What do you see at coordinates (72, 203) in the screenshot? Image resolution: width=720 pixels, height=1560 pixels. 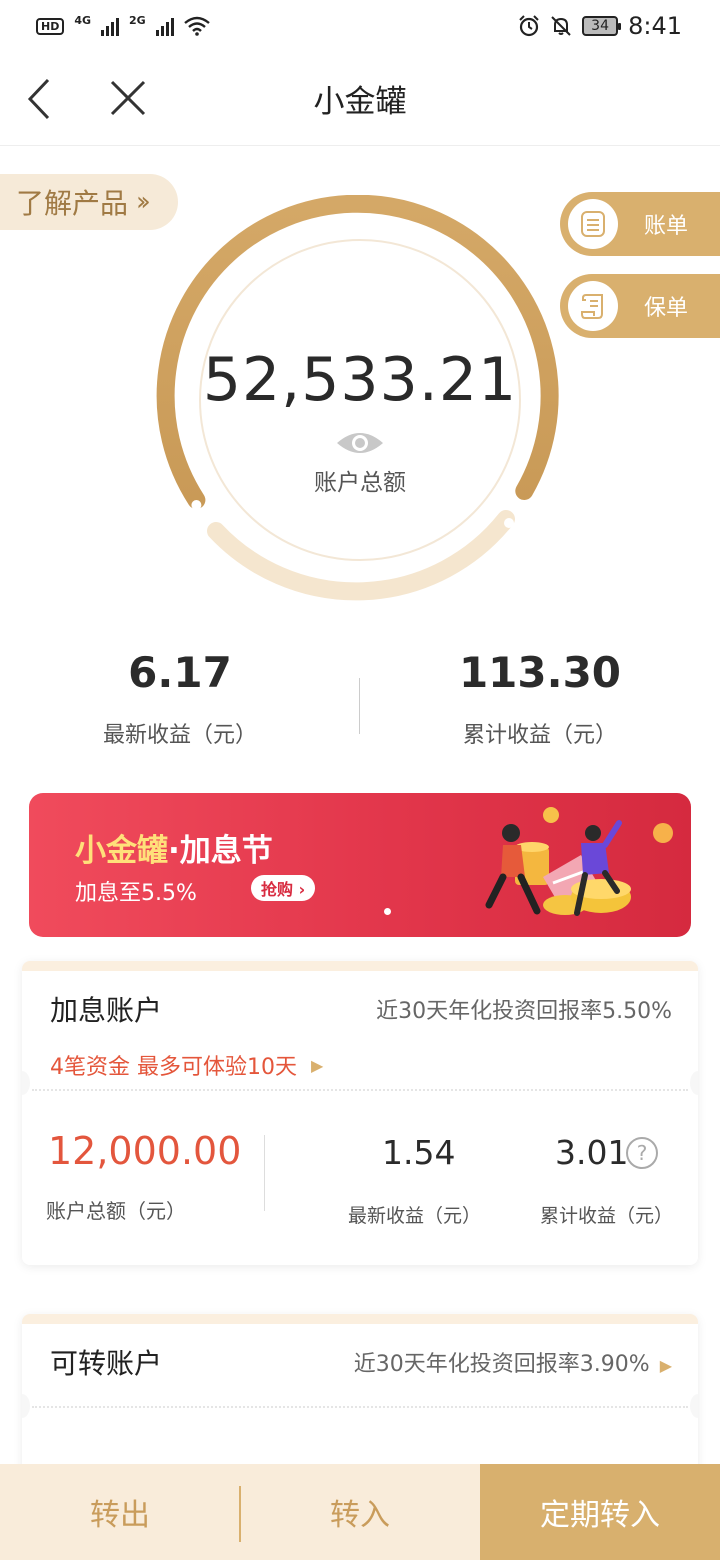 I see `learn-product-label: 了解产品` at bounding box center [72, 203].